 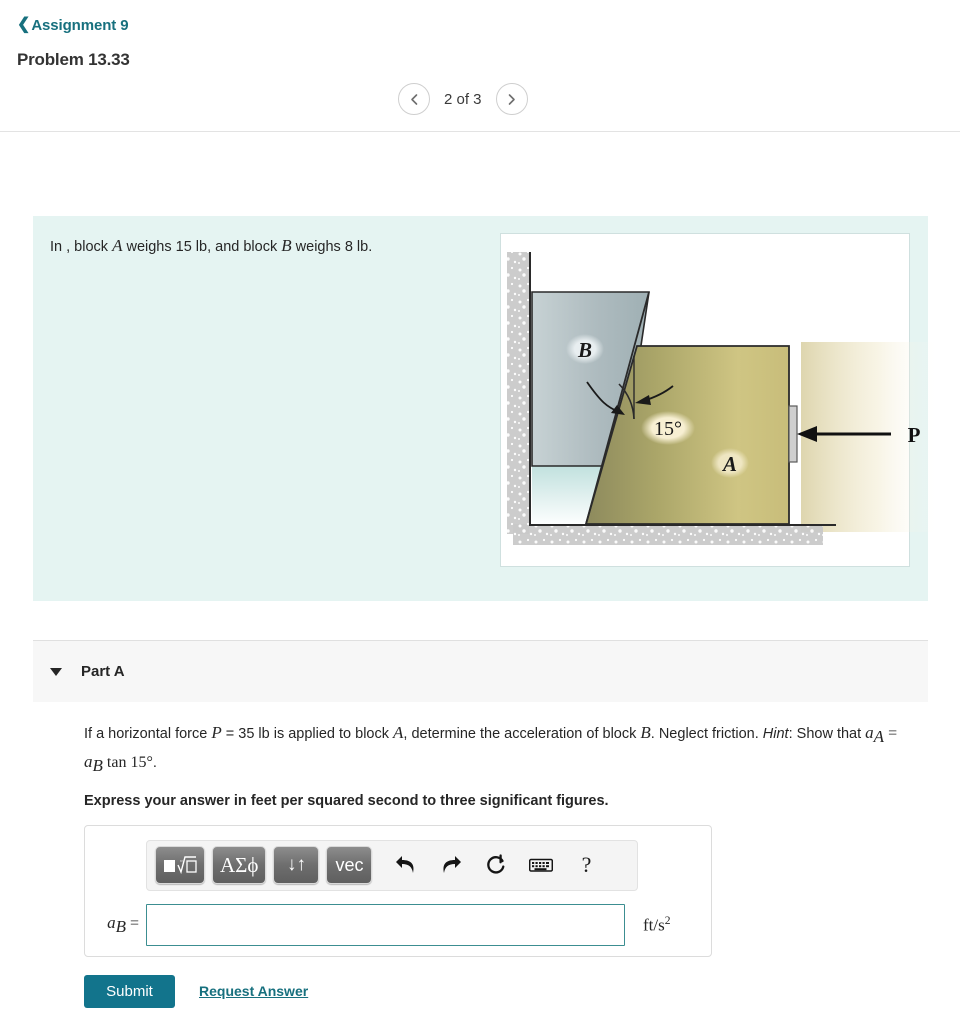 What do you see at coordinates (332, 247) in the screenshot?
I see `statement-seg-3: weighs 8 lb.` at bounding box center [332, 247].